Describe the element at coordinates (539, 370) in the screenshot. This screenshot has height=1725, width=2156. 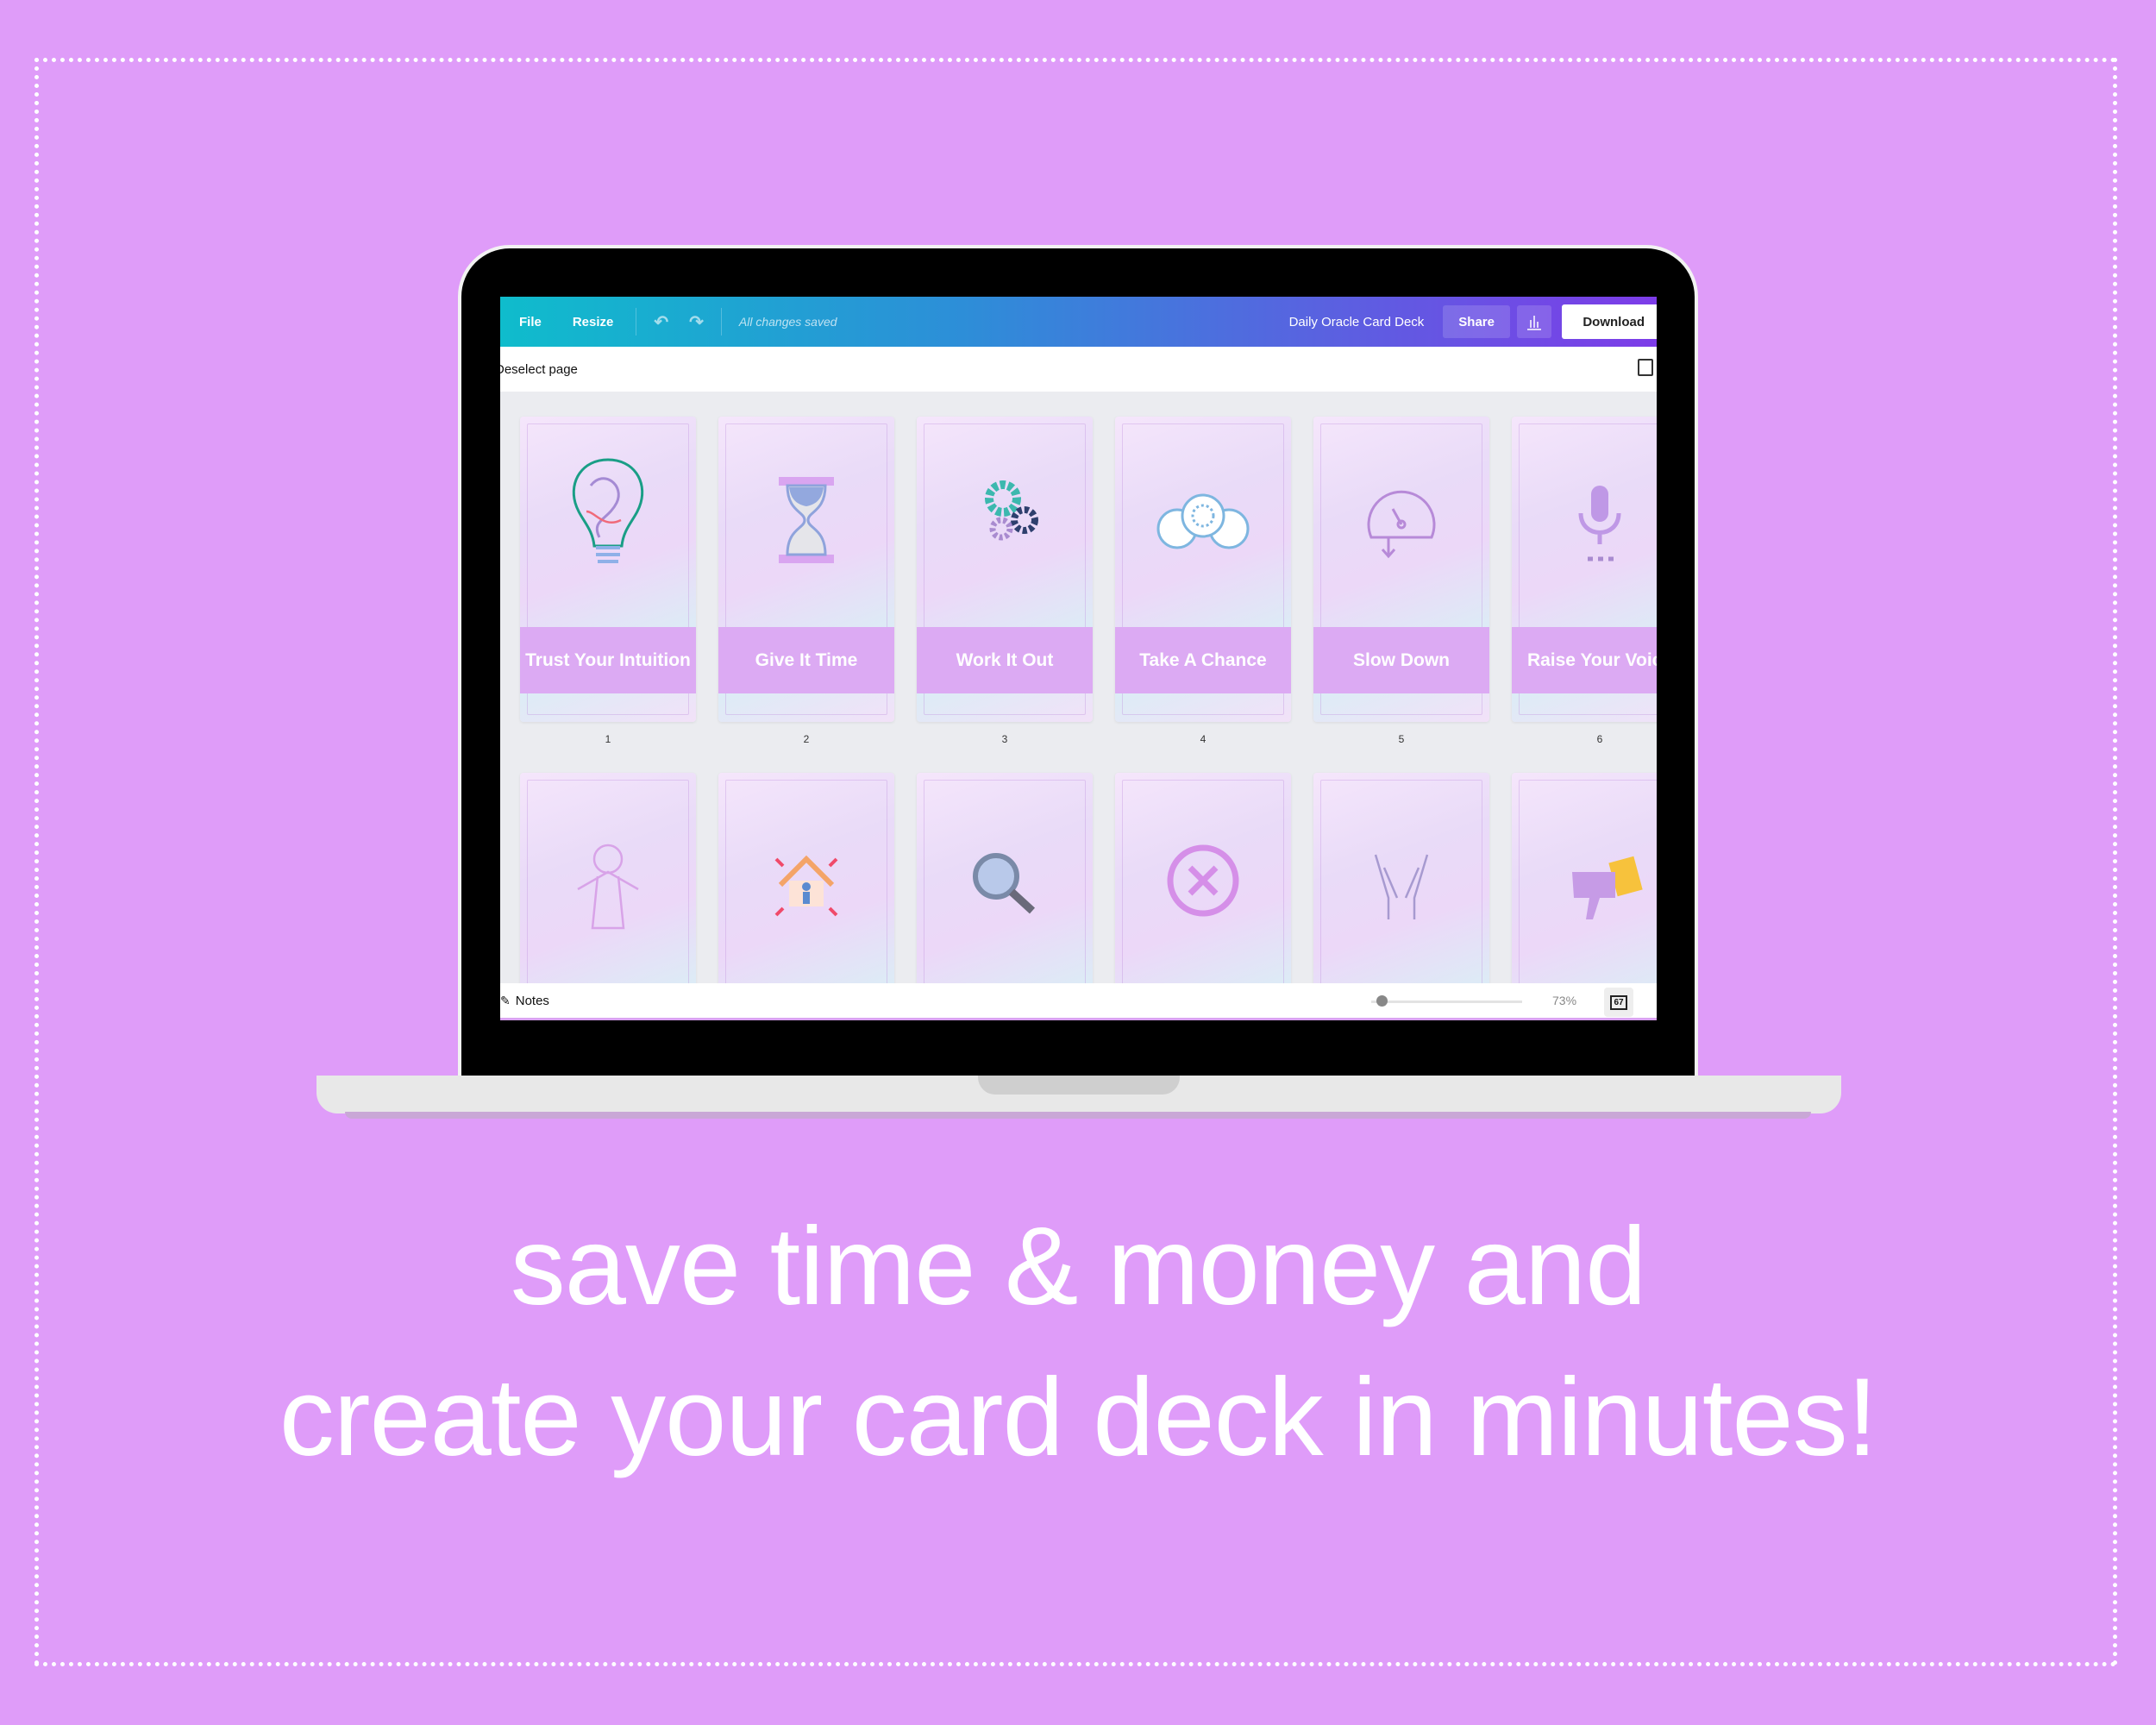
I see `deselect-page-button: Deselect page` at that location.